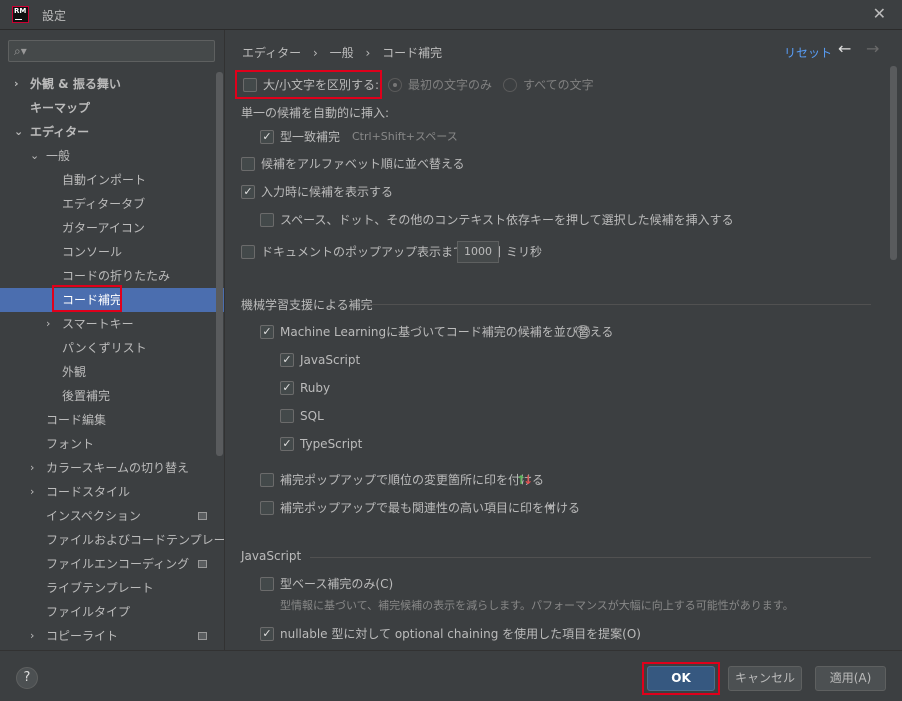 The width and height of the screenshot is (902, 701). What do you see at coordinates (267, 220) in the screenshot?
I see `insert-on-space-checkbox` at bounding box center [267, 220].